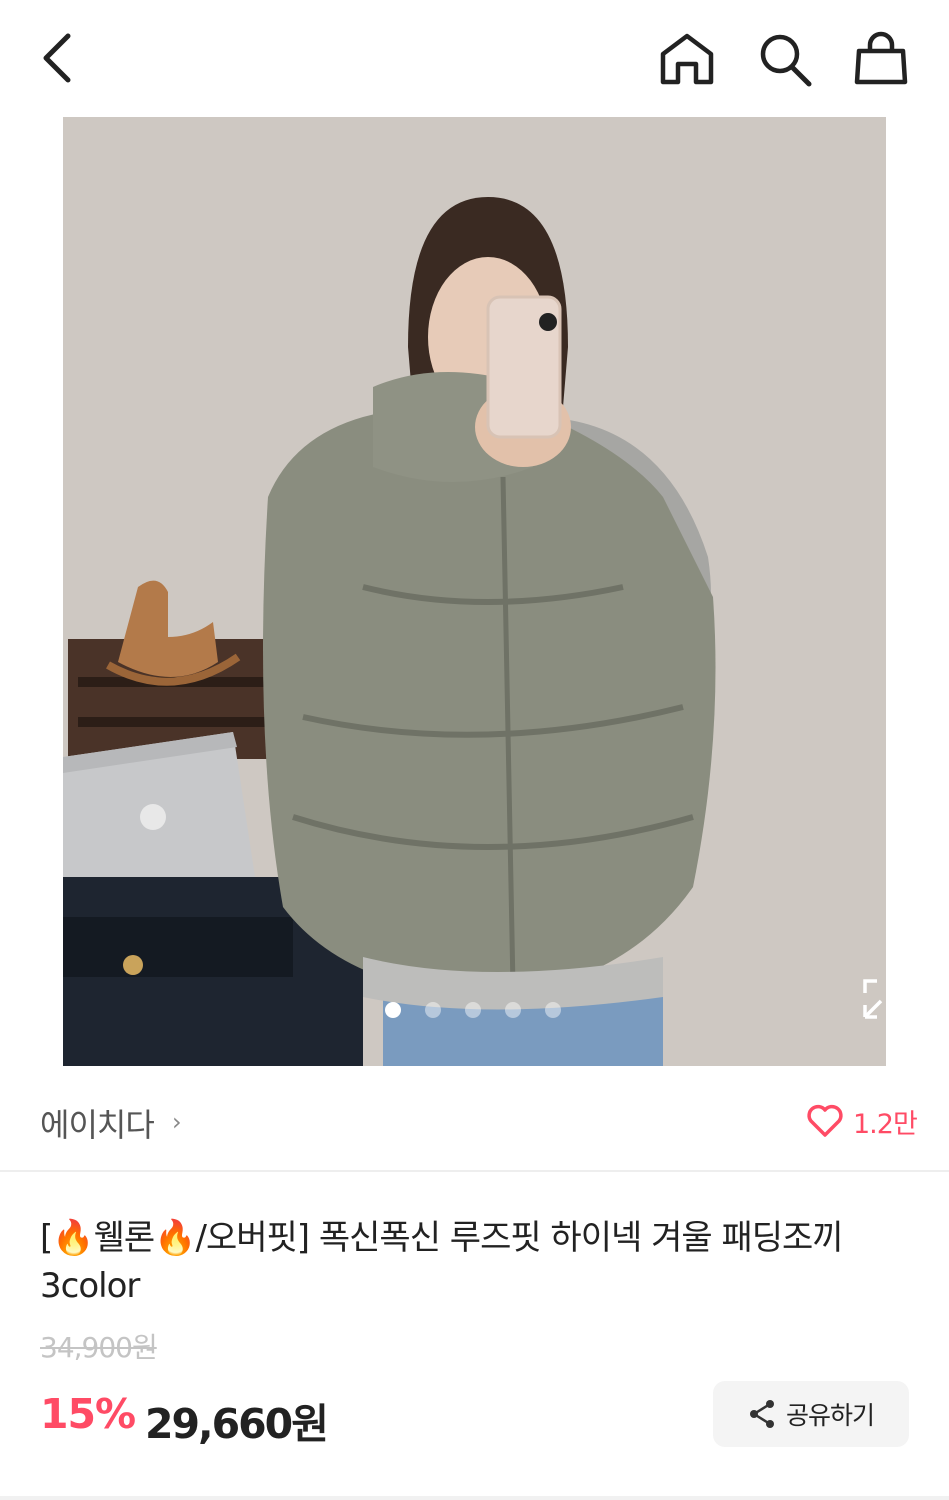  I want to click on chevron-left-icon, so click(60, 58).